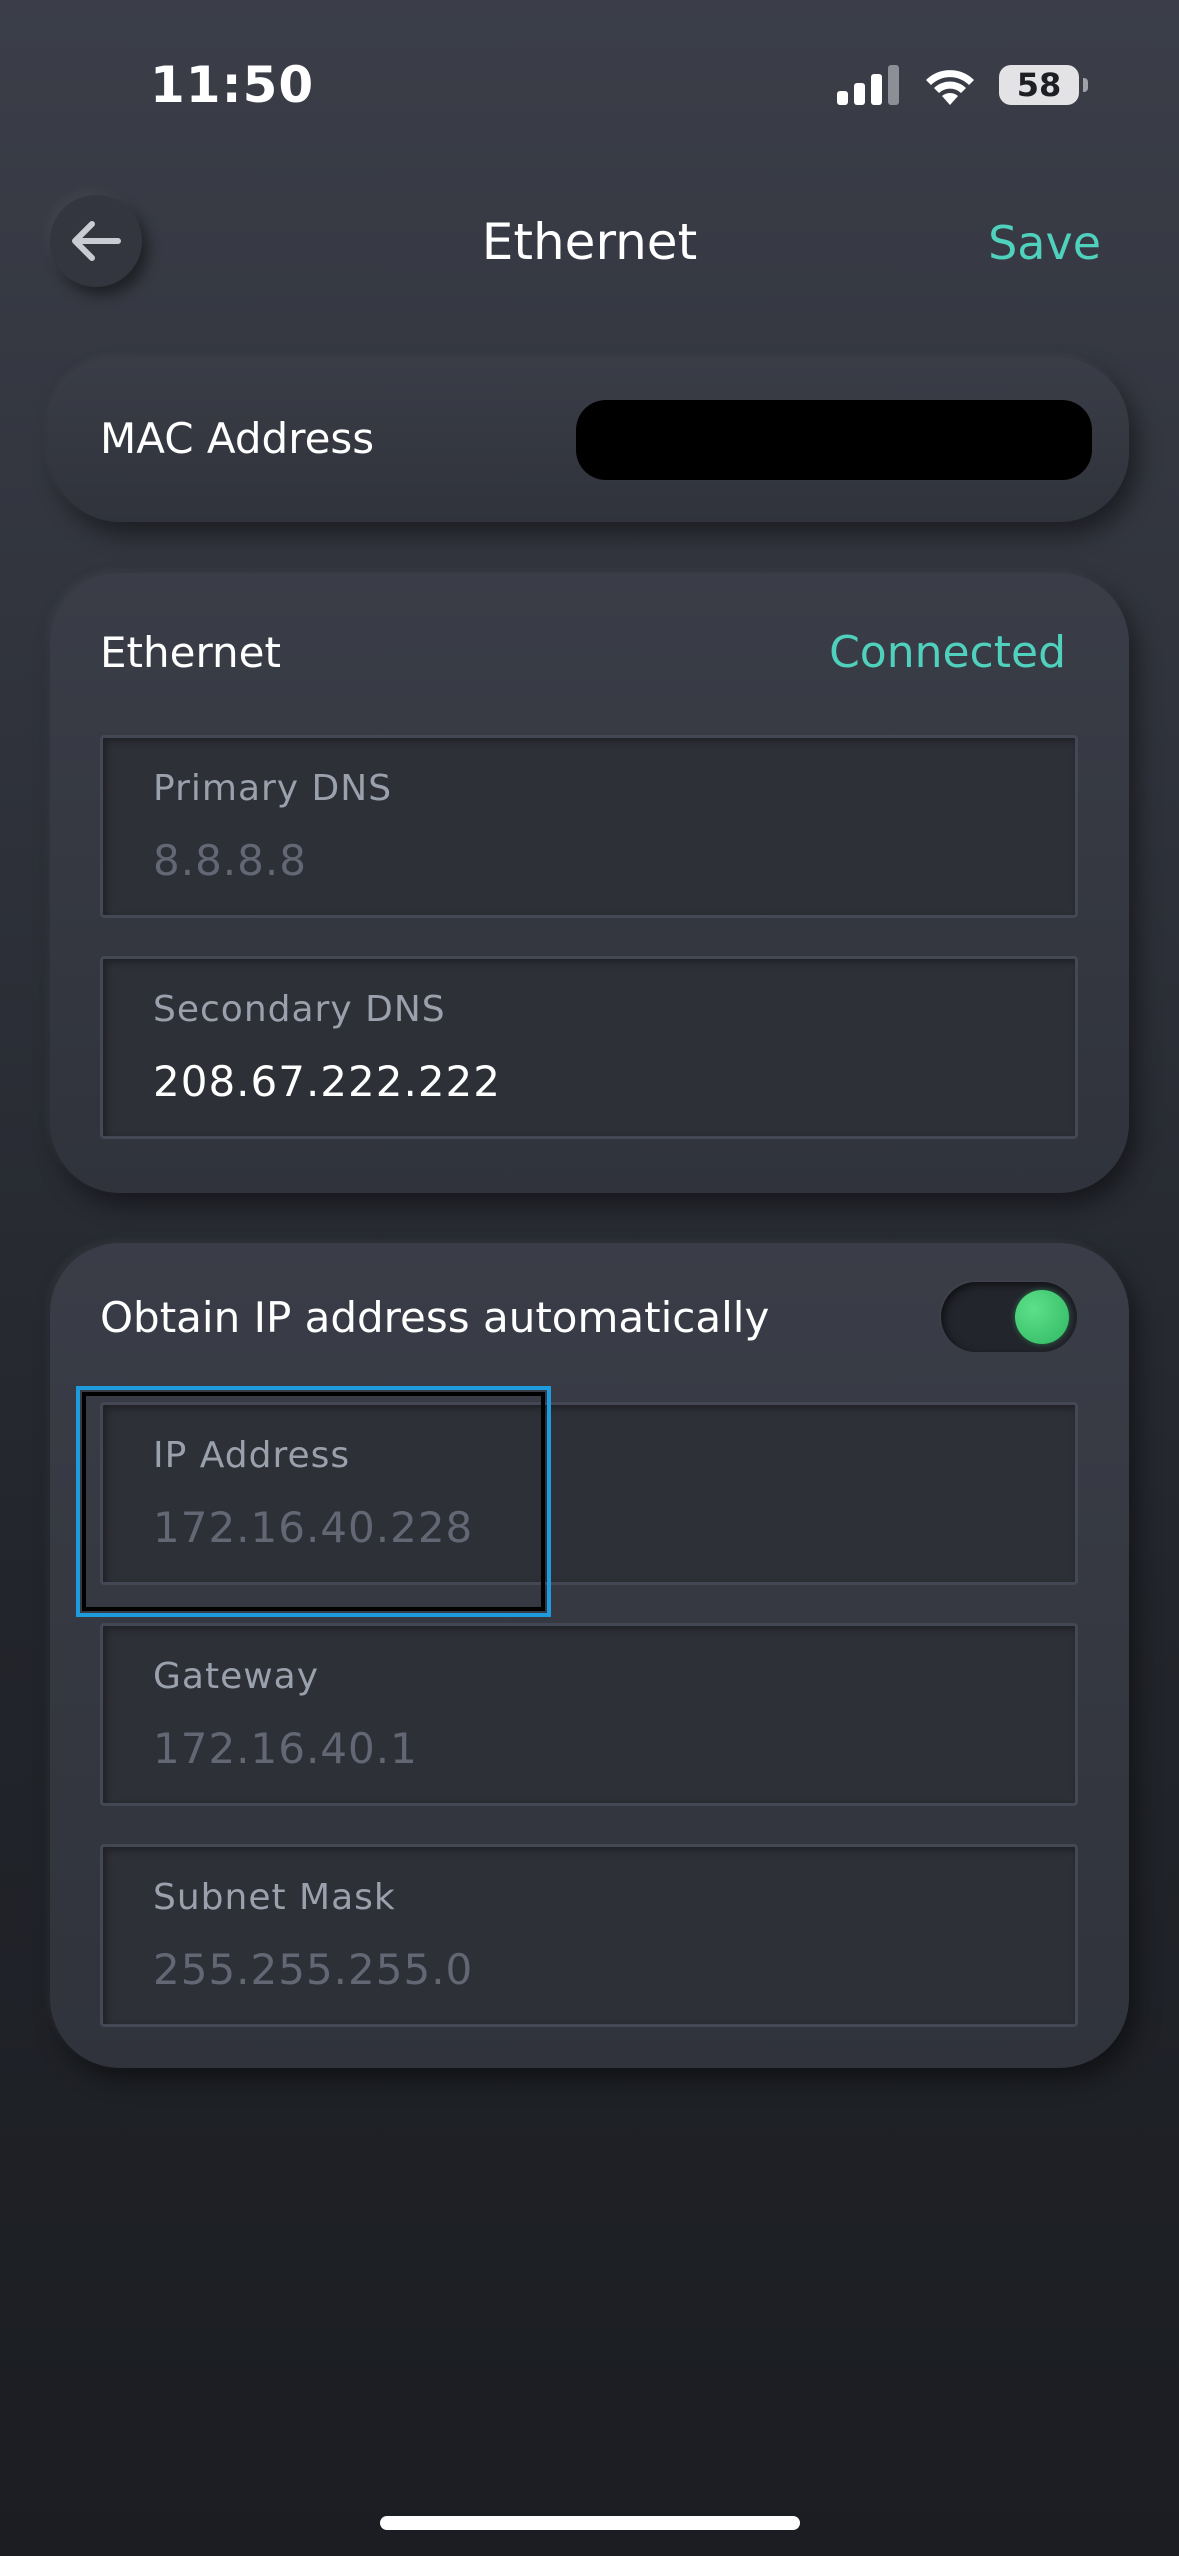 Image resolution: width=1179 pixels, height=2556 pixels. I want to click on battery-tip, so click(1085, 85).